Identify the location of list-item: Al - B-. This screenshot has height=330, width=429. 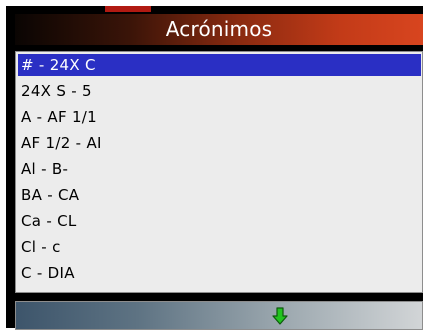
(219, 169).